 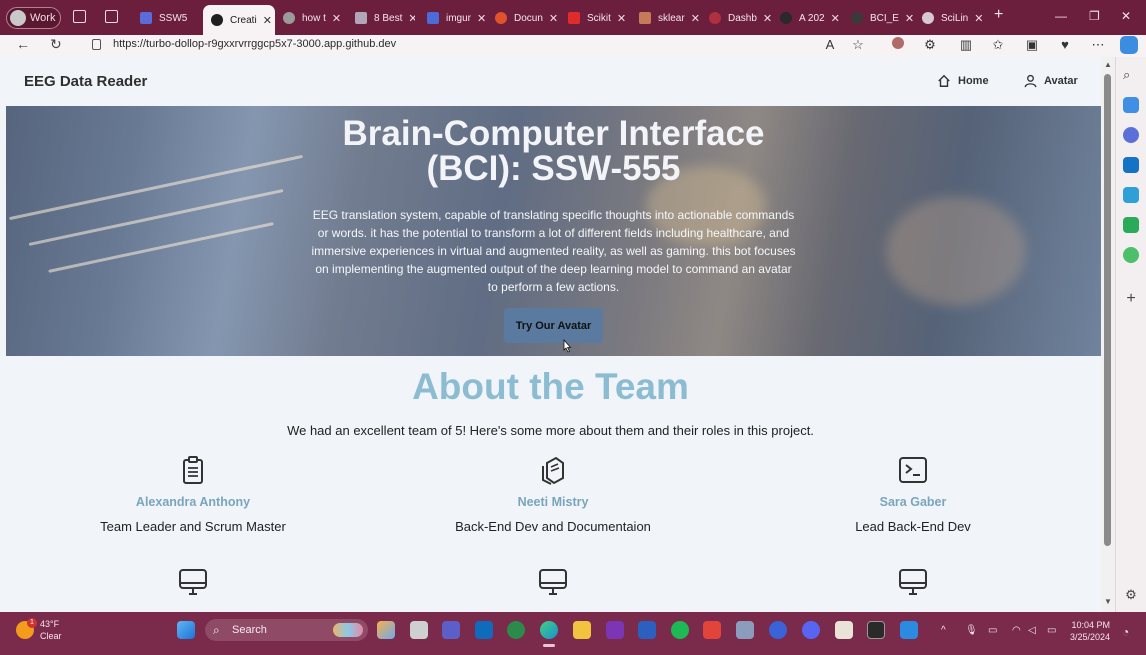 I want to click on taskbar-clock: 10:04 PM 3/25/2024, so click(x=1090, y=631).